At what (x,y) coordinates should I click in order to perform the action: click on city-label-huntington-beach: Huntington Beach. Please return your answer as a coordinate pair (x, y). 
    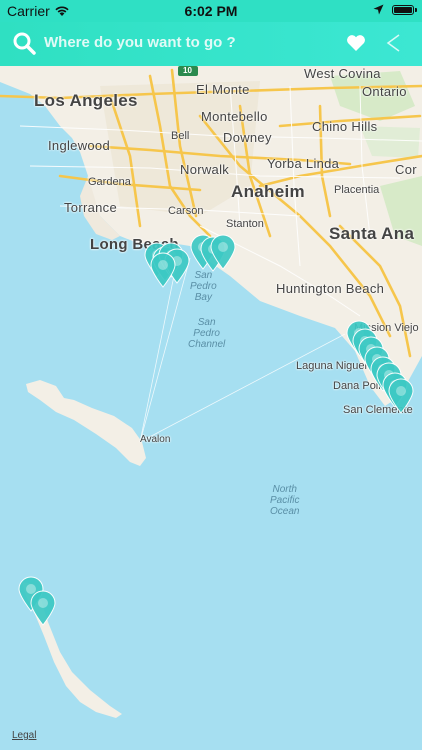
    Looking at the image, I should click on (330, 288).